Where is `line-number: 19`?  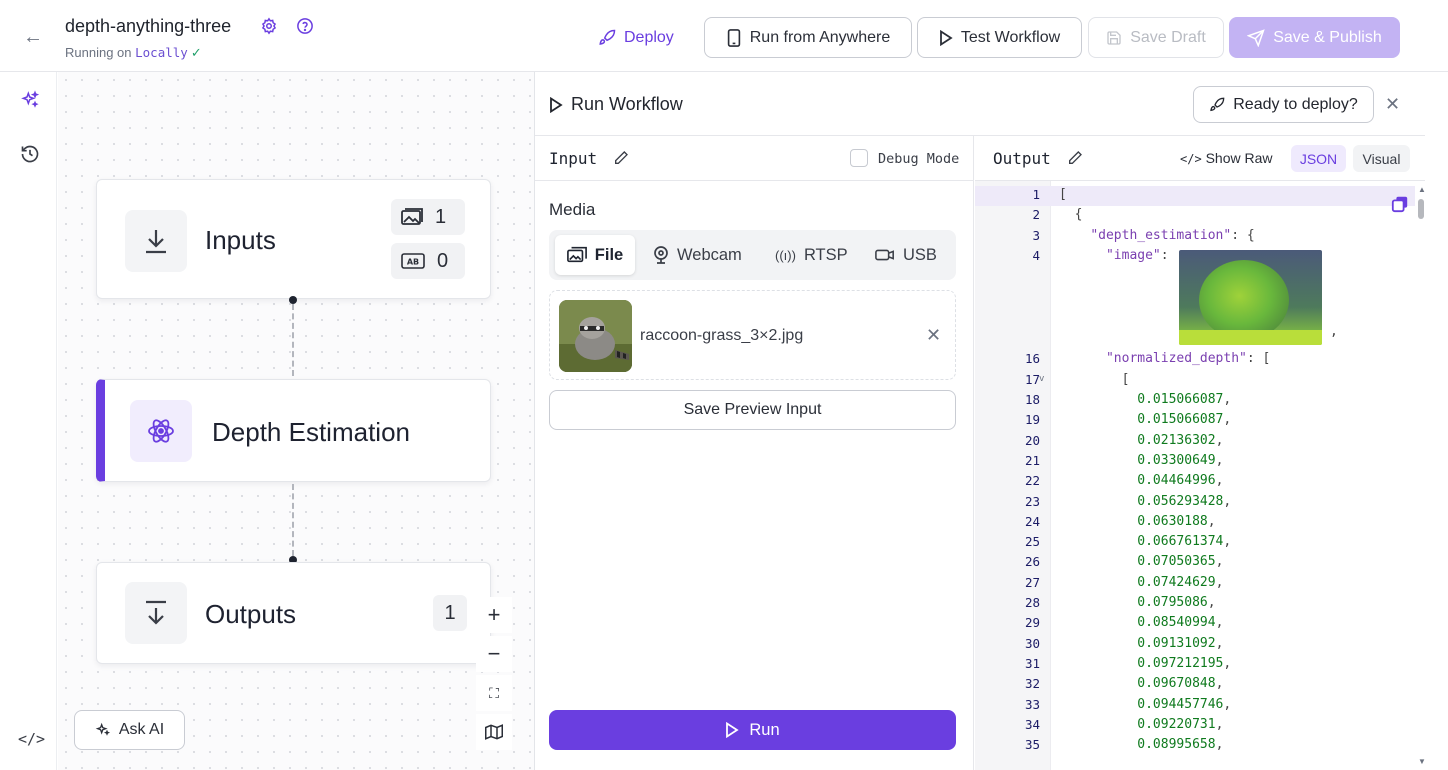
line-number: 19 is located at coordinates (1032, 420).